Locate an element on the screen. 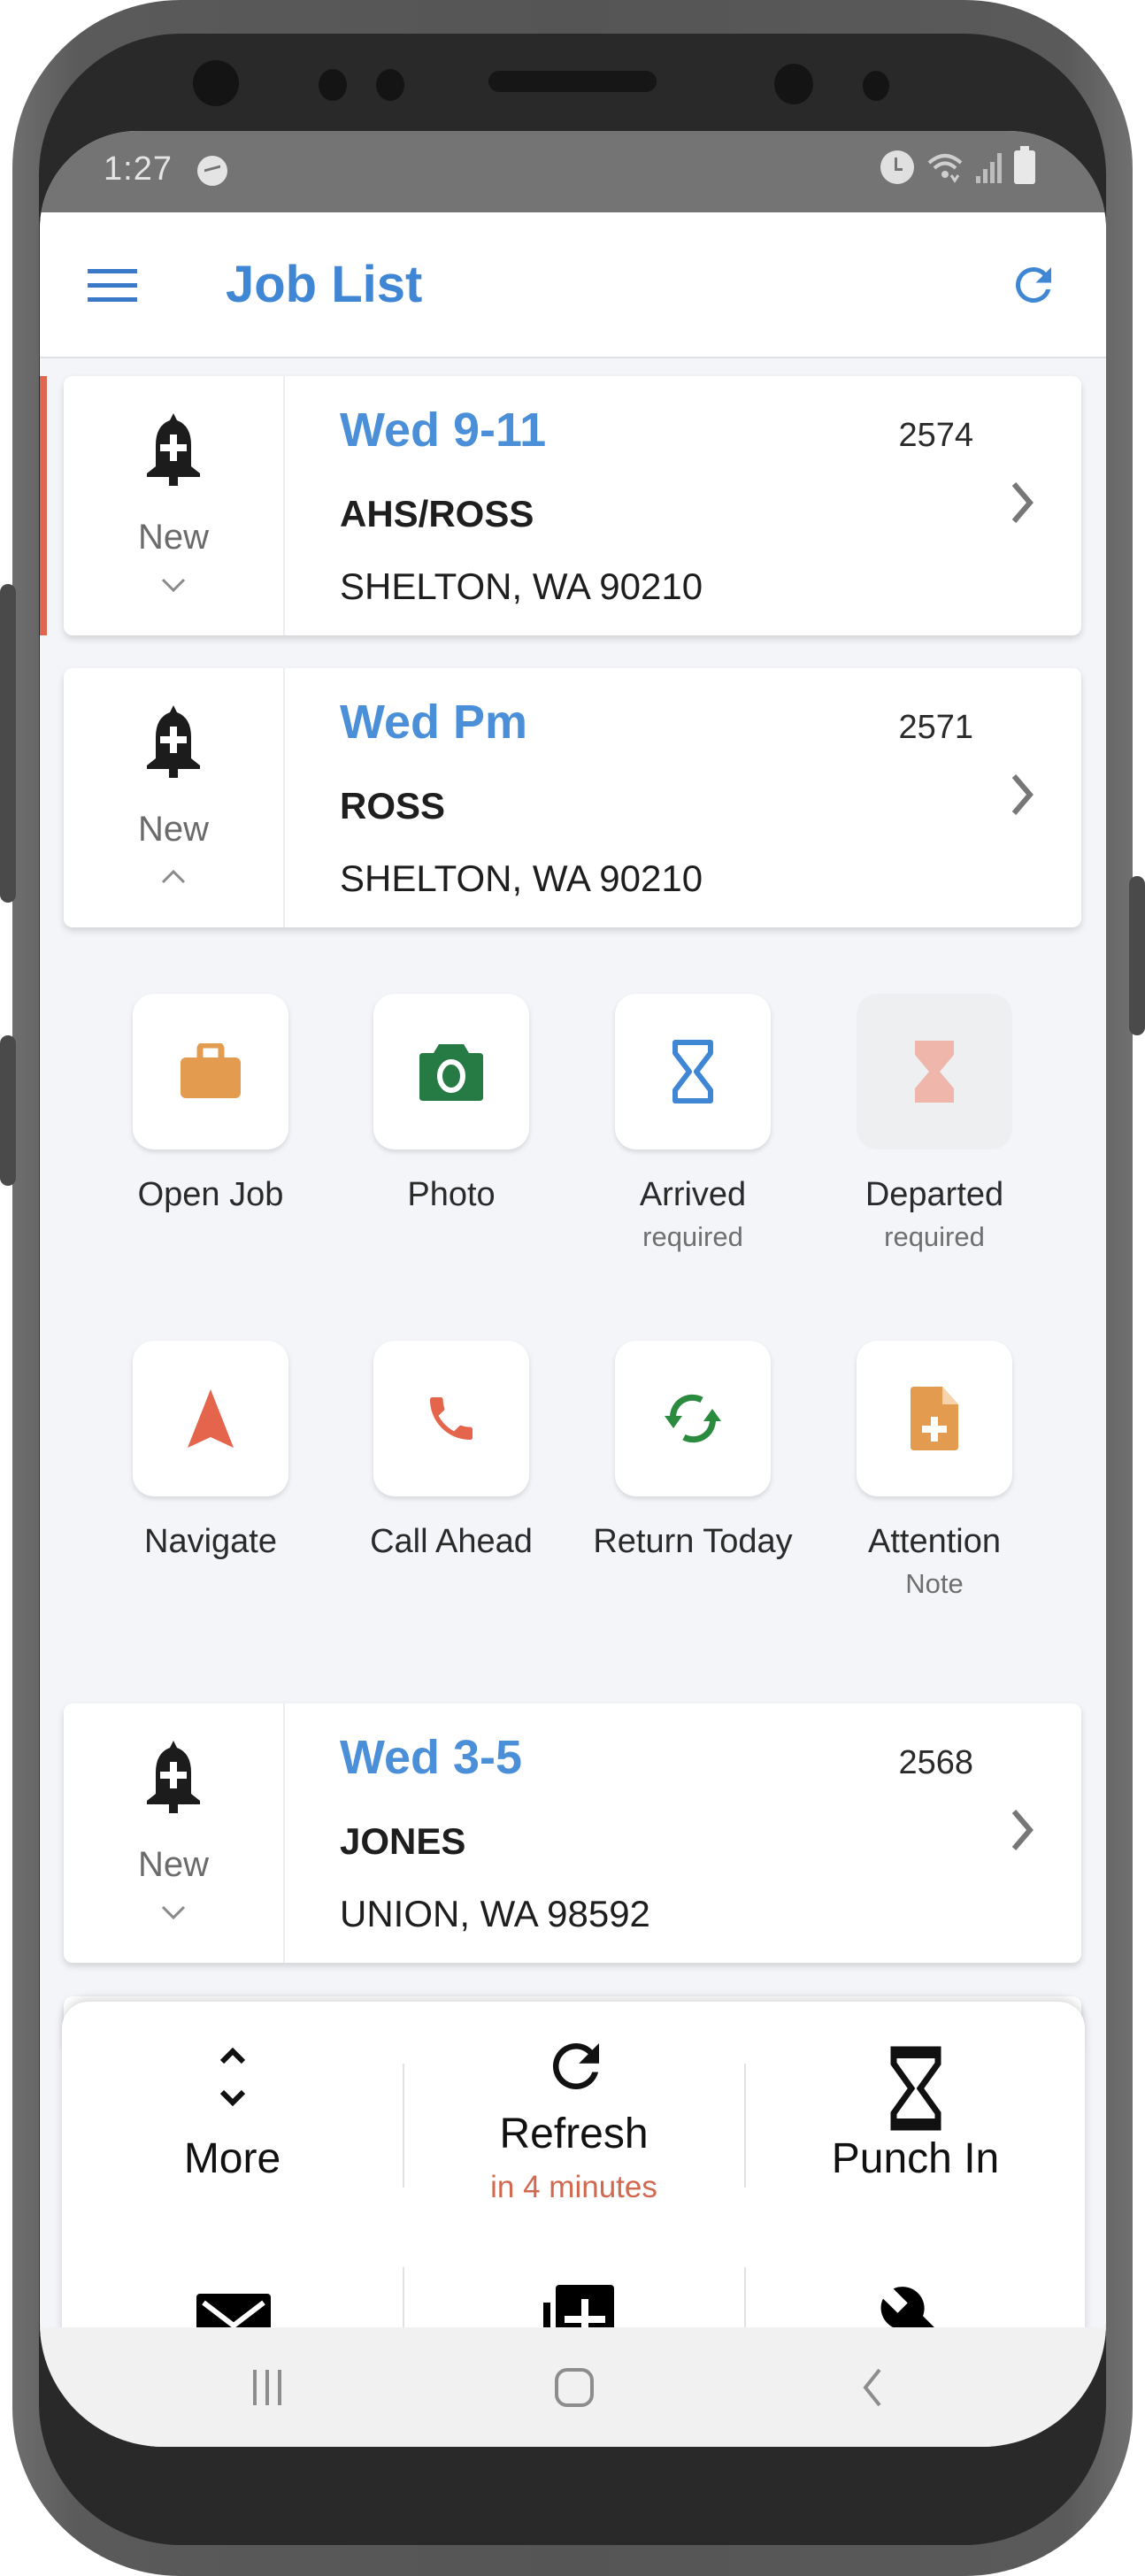 The height and width of the screenshot is (2576, 1145). job-card: New Wed 3-5 2568 JONES UNION, WA 98592 is located at coordinates (572, 1833).